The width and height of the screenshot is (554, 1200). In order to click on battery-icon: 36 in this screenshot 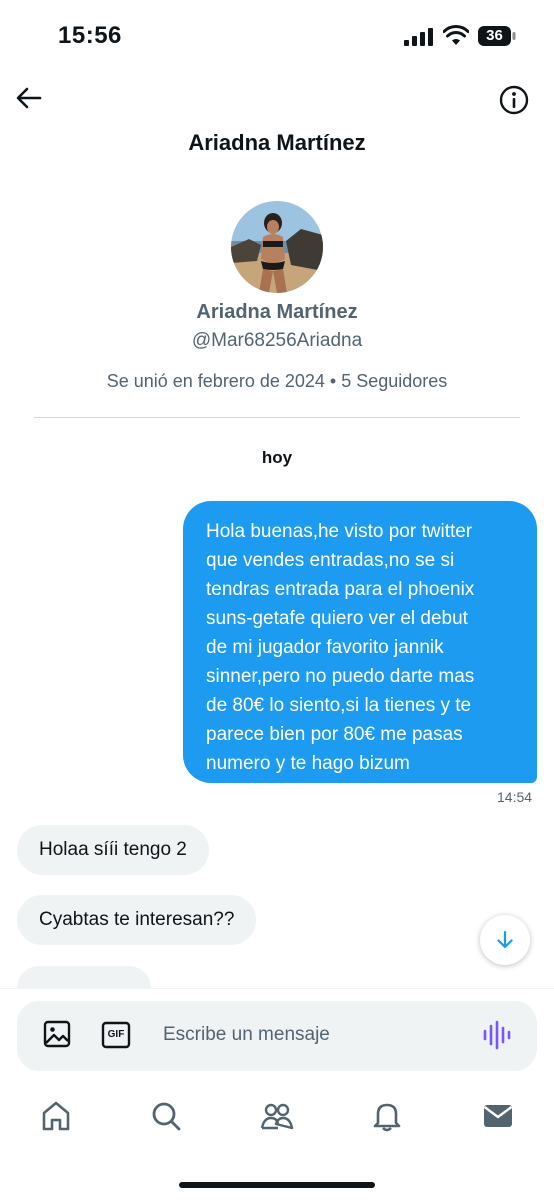, I will do `click(497, 36)`.